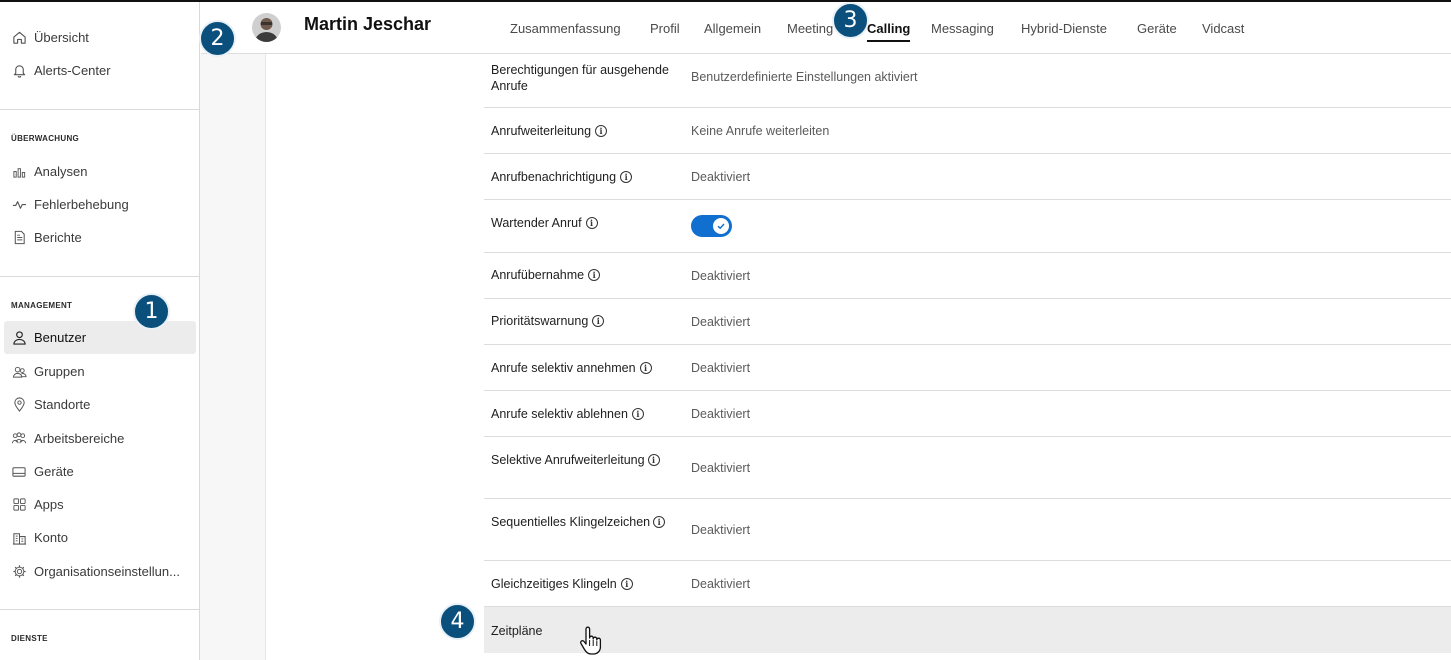  What do you see at coordinates (583, 460) in the screenshot?
I see `setting-label: Selektive Anrufweiterleitung i` at bounding box center [583, 460].